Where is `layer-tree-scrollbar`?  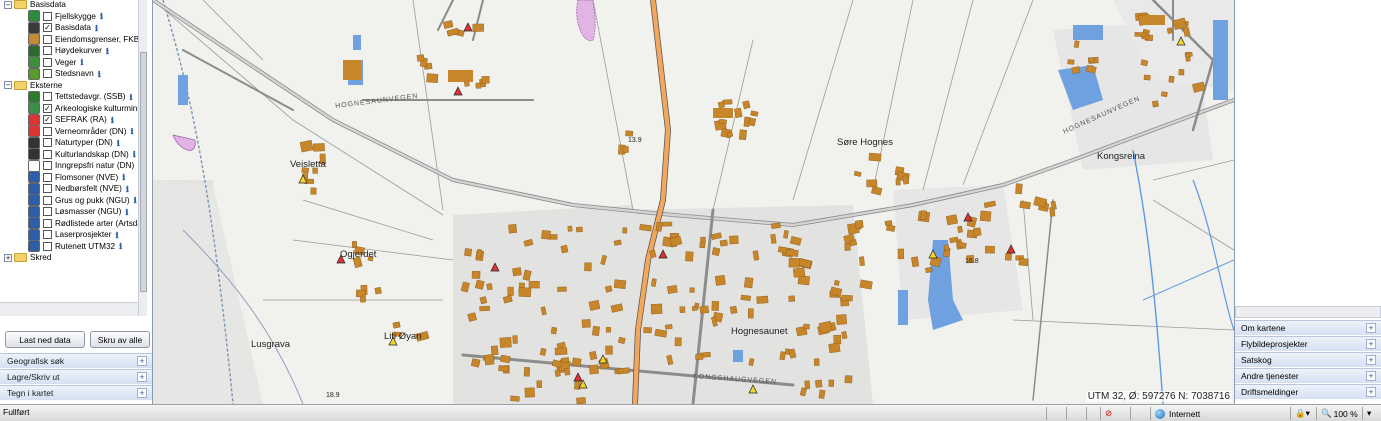
layer-tree-scrollbar is located at coordinates (142, 158).